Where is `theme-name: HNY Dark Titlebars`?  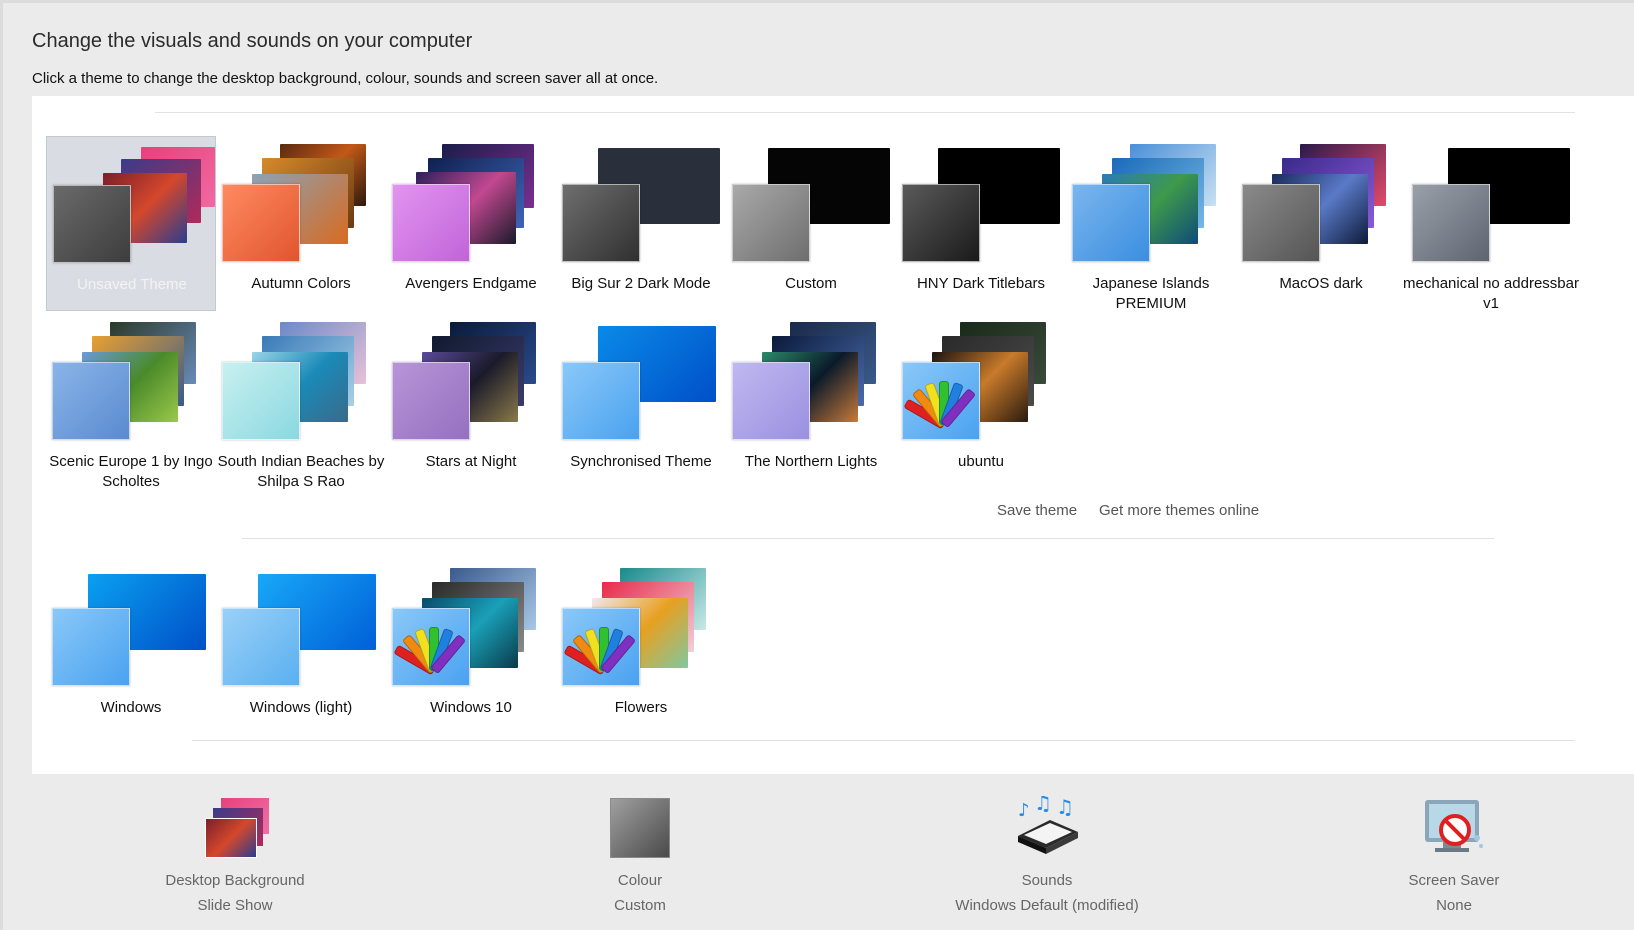
theme-name: HNY Dark Titlebars is located at coordinates (981, 283).